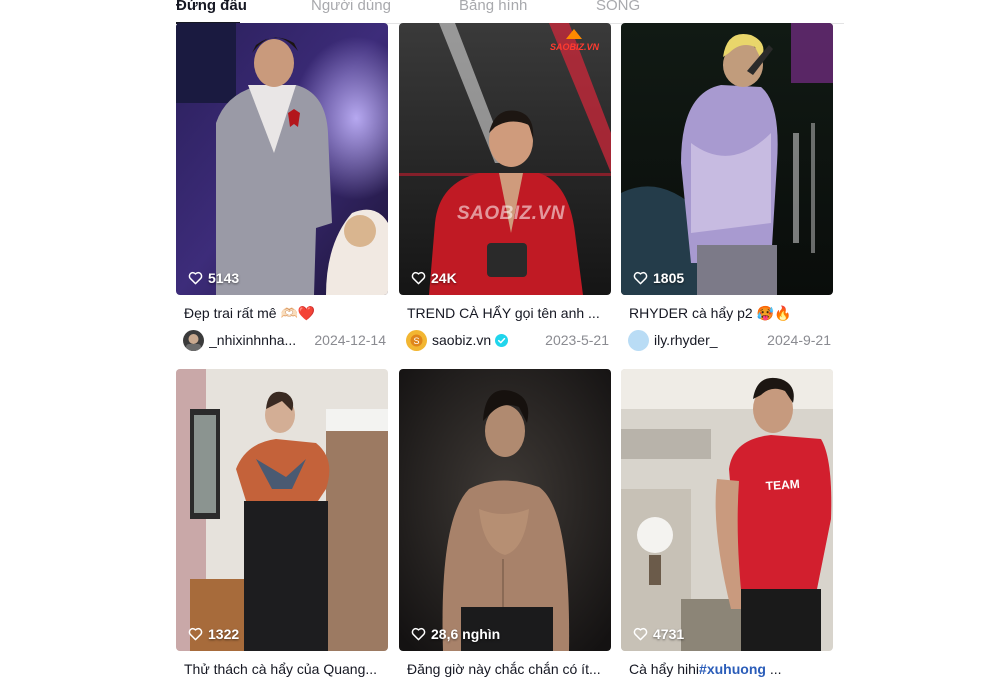  What do you see at coordinates (502, 340) in the screenshot?
I see `verified-badge-icon` at bounding box center [502, 340].